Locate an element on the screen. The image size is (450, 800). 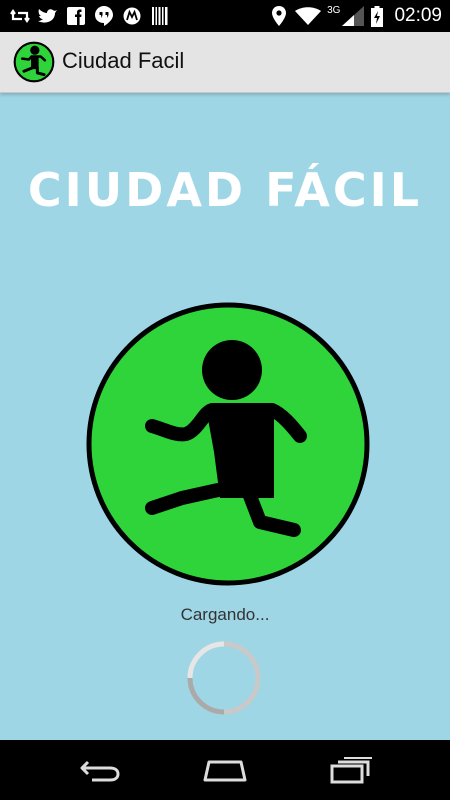
signal-icon is located at coordinates (353, 16).